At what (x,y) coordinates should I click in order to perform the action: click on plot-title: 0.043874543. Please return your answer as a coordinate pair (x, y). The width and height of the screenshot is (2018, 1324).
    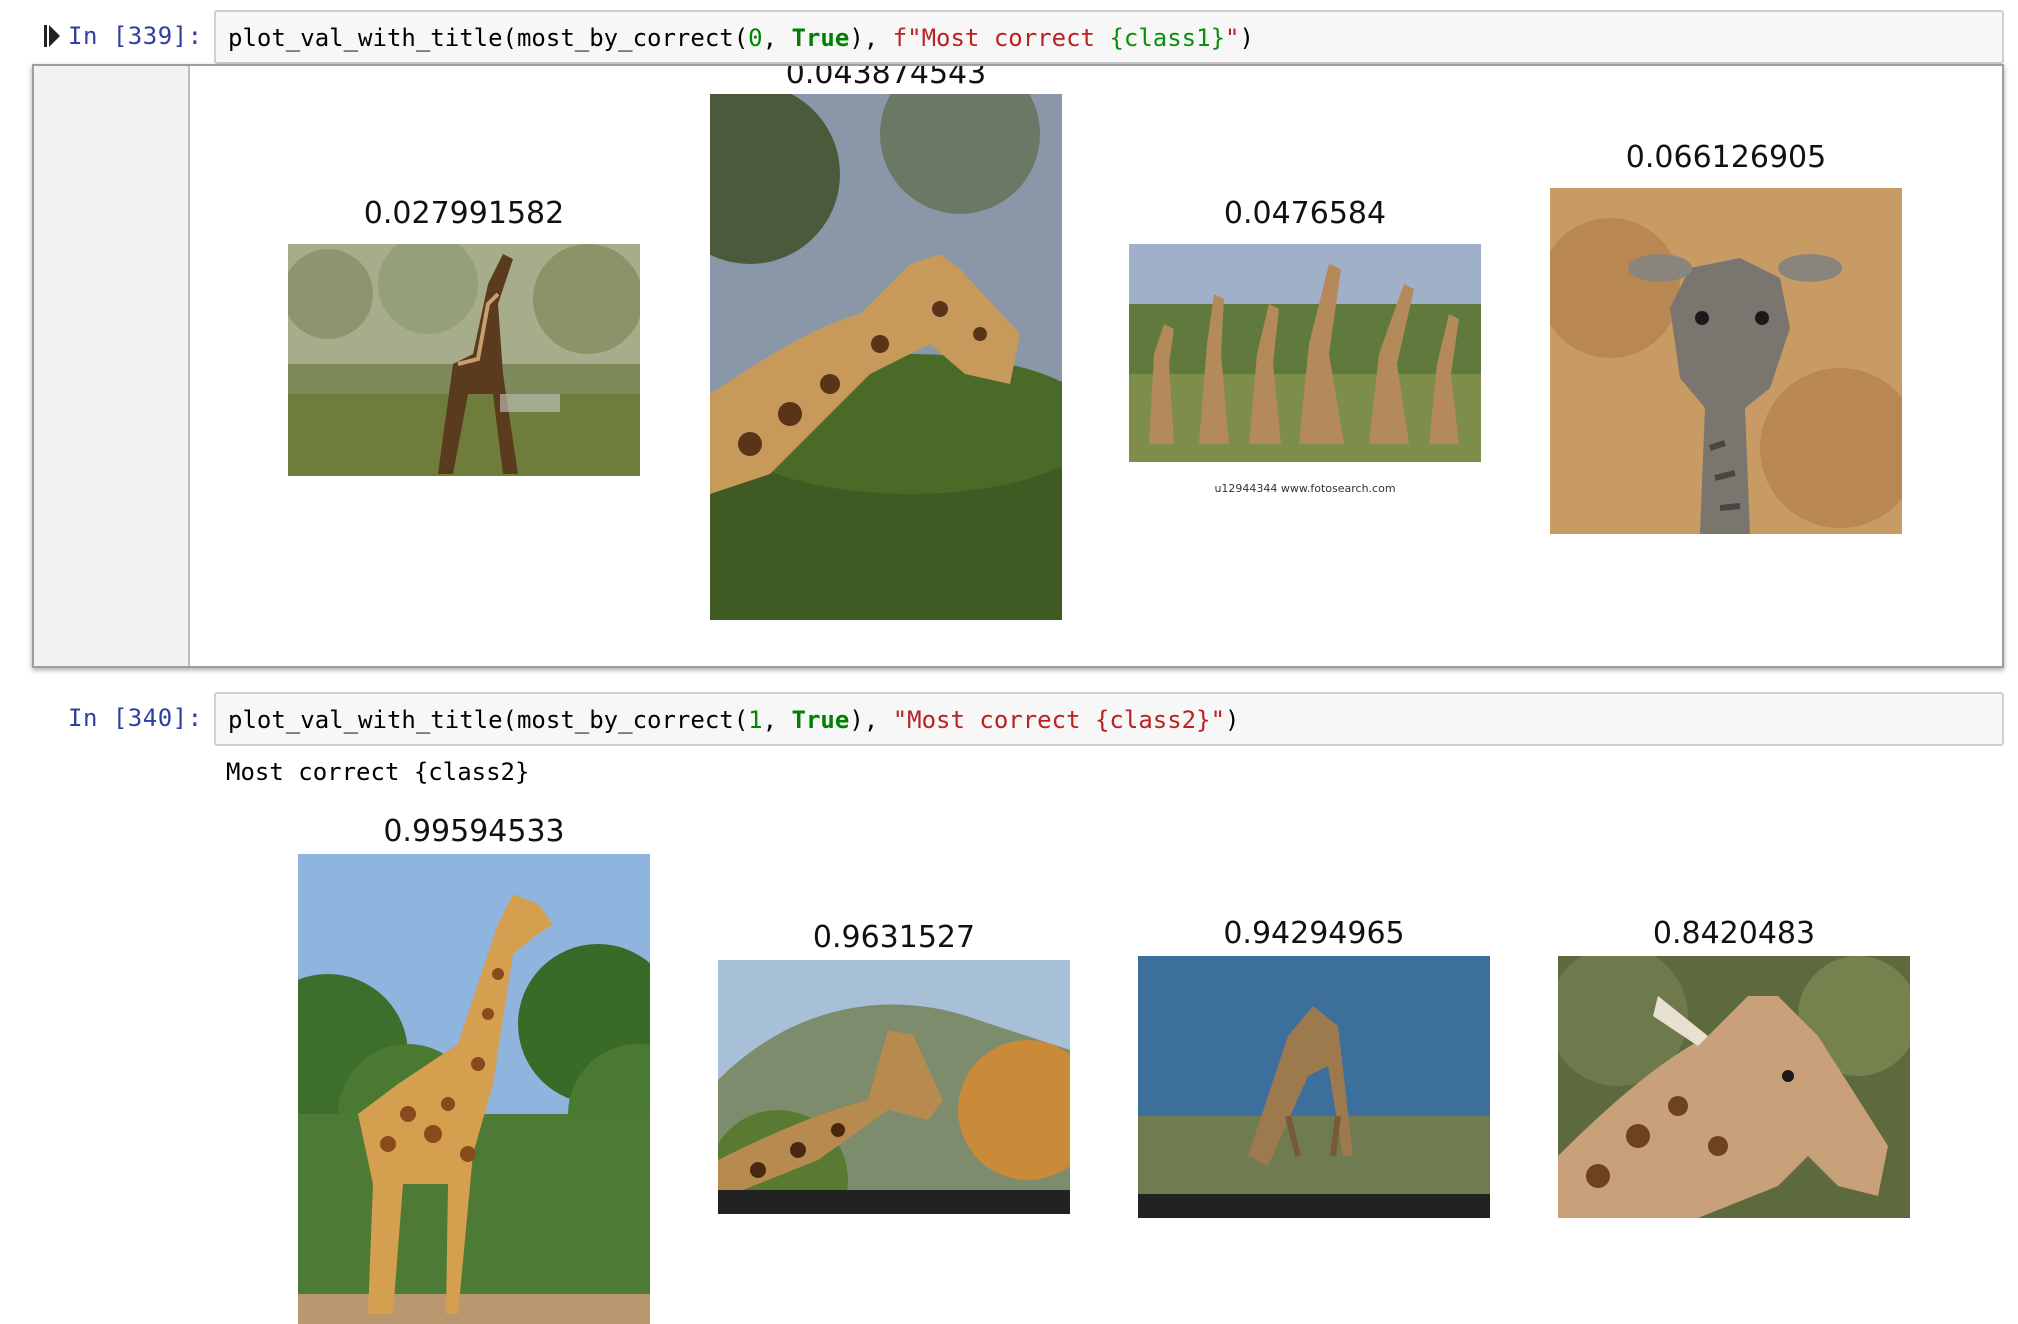
    Looking at the image, I should click on (886, 77).